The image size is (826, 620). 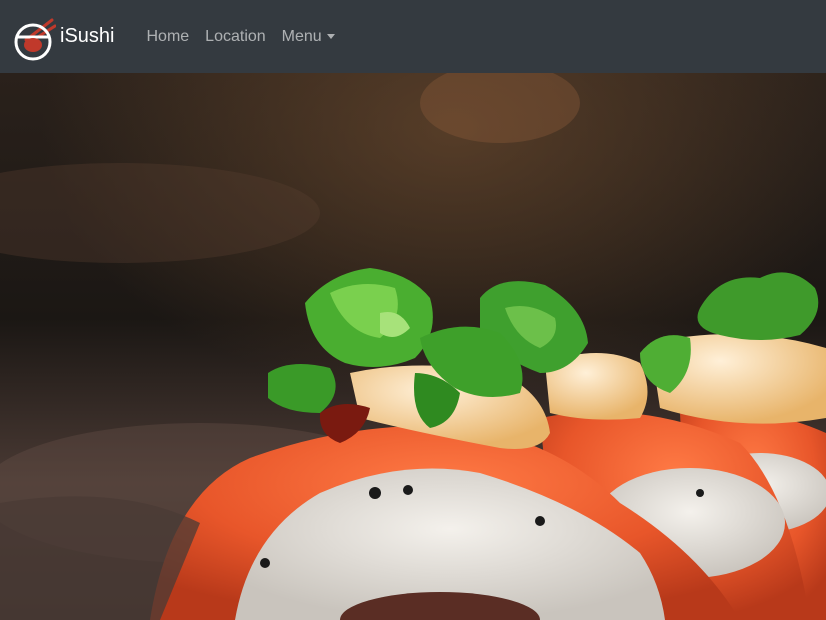 I want to click on top-navbar: iSushi Home Location Menu, so click(x=413, y=36).